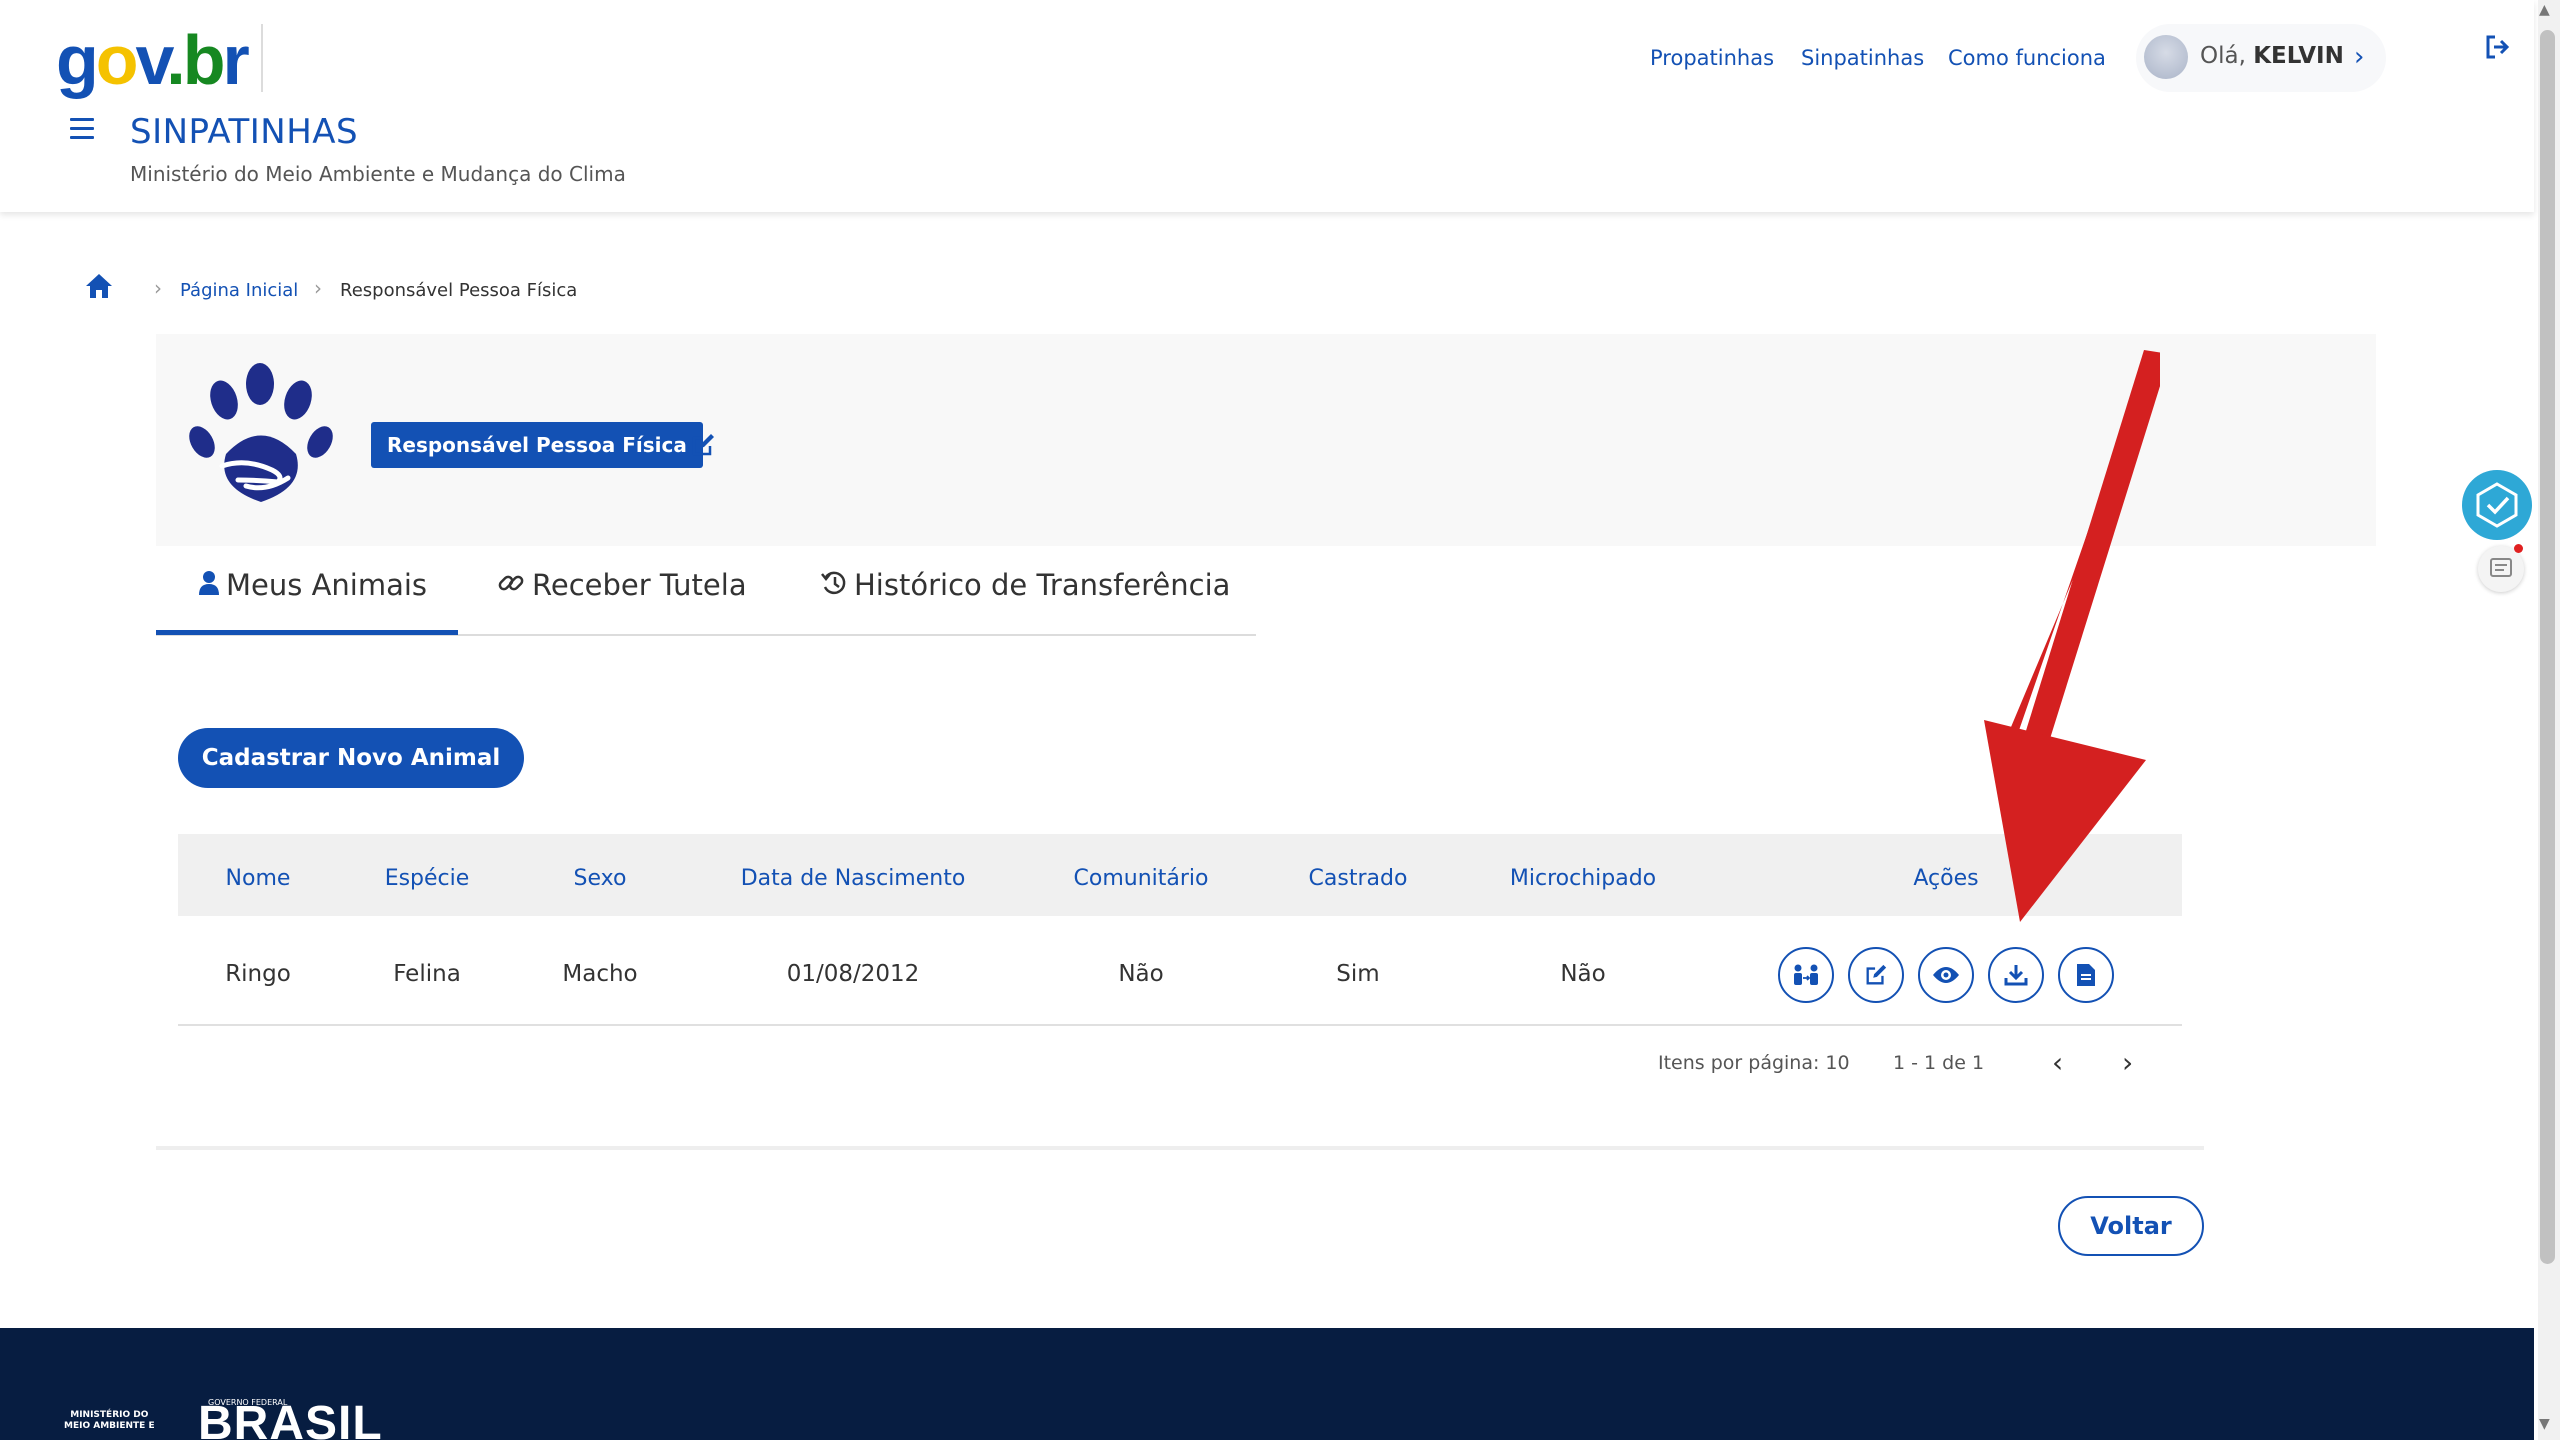 This screenshot has width=2560, height=1451. Describe the element at coordinates (261, 439) in the screenshot. I see `paw-hands-logo` at that location.